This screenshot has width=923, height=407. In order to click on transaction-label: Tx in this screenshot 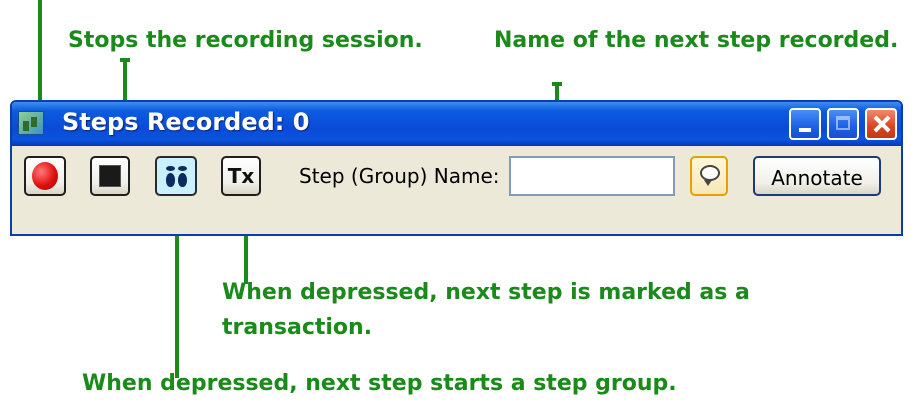, I will do `click(241, 176)`.